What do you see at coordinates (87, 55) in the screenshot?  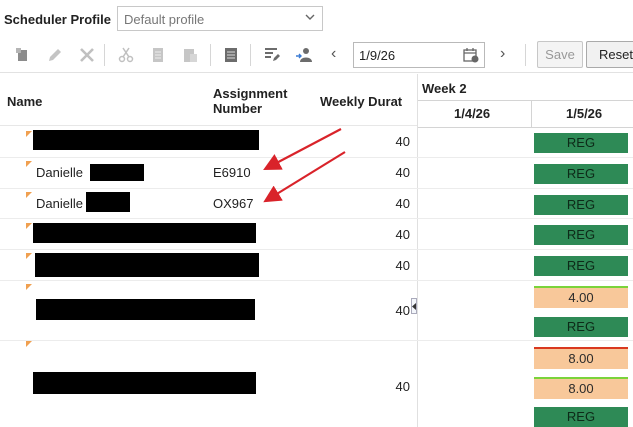 I see `delete-x-icon` at bounding box center [87, 55].